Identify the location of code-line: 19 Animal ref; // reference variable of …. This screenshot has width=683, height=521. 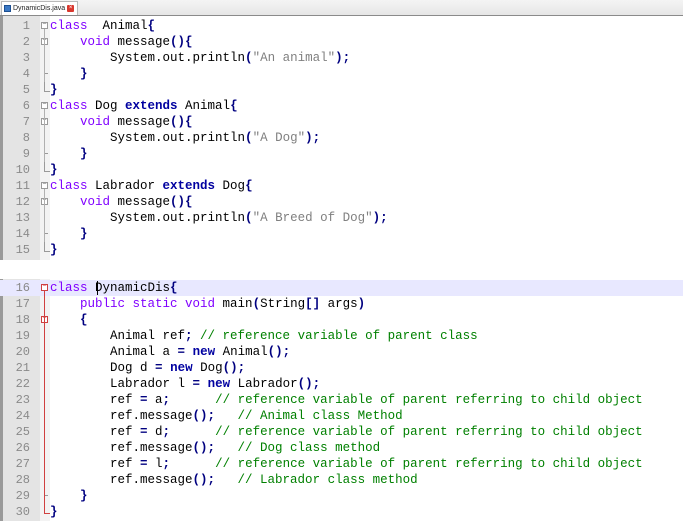
(341, 336).